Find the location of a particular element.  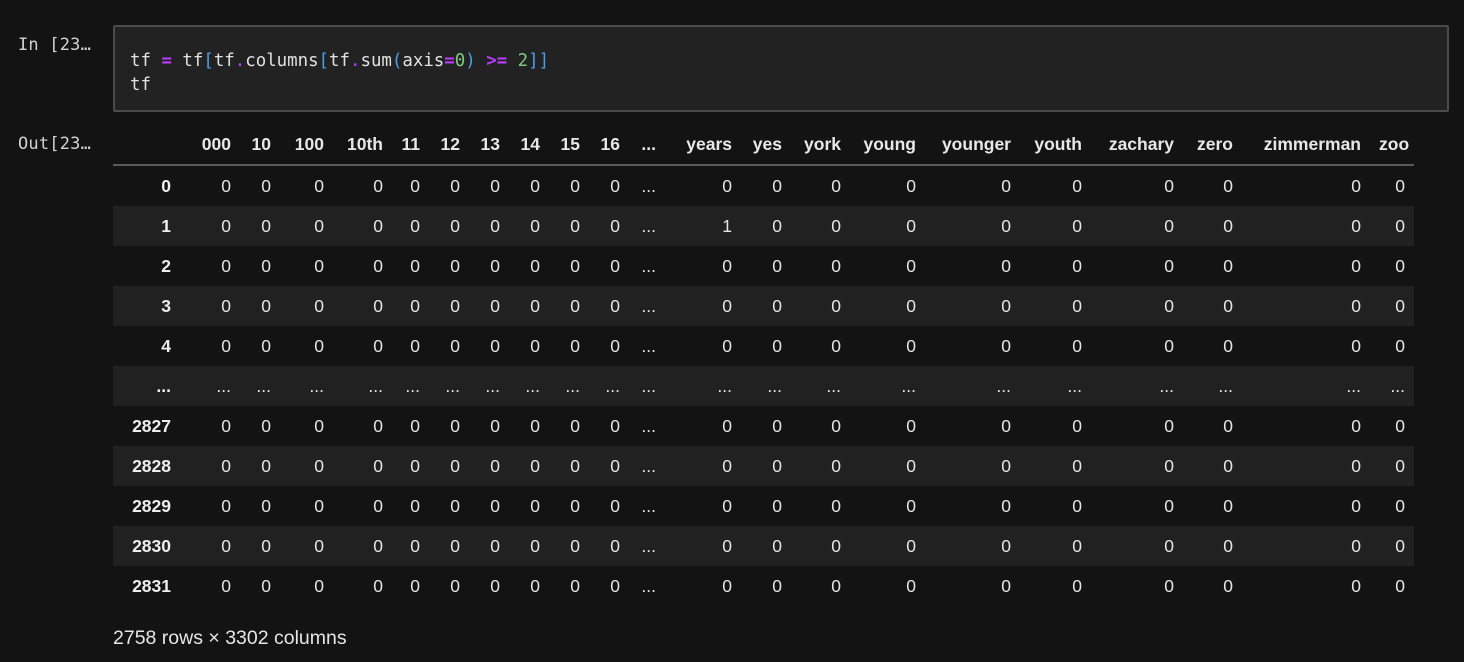

row-index: 3 is located at coordinates (166, 305).